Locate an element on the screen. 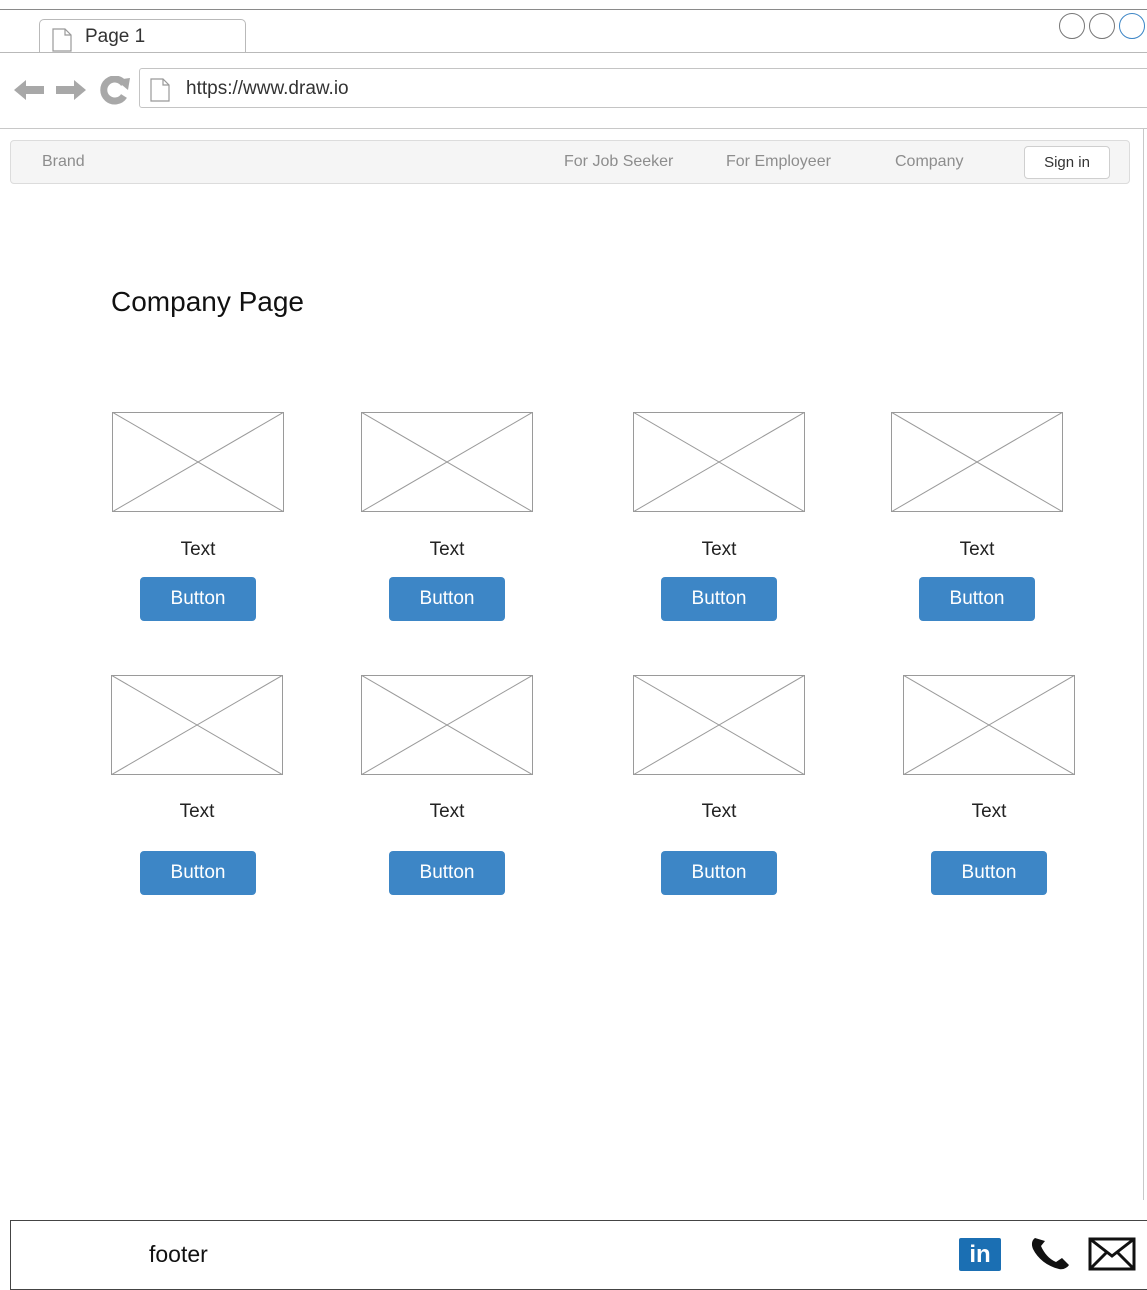 This screenshot has height=1290, width=1147. window-controls is located at coordinates (1102, 26).